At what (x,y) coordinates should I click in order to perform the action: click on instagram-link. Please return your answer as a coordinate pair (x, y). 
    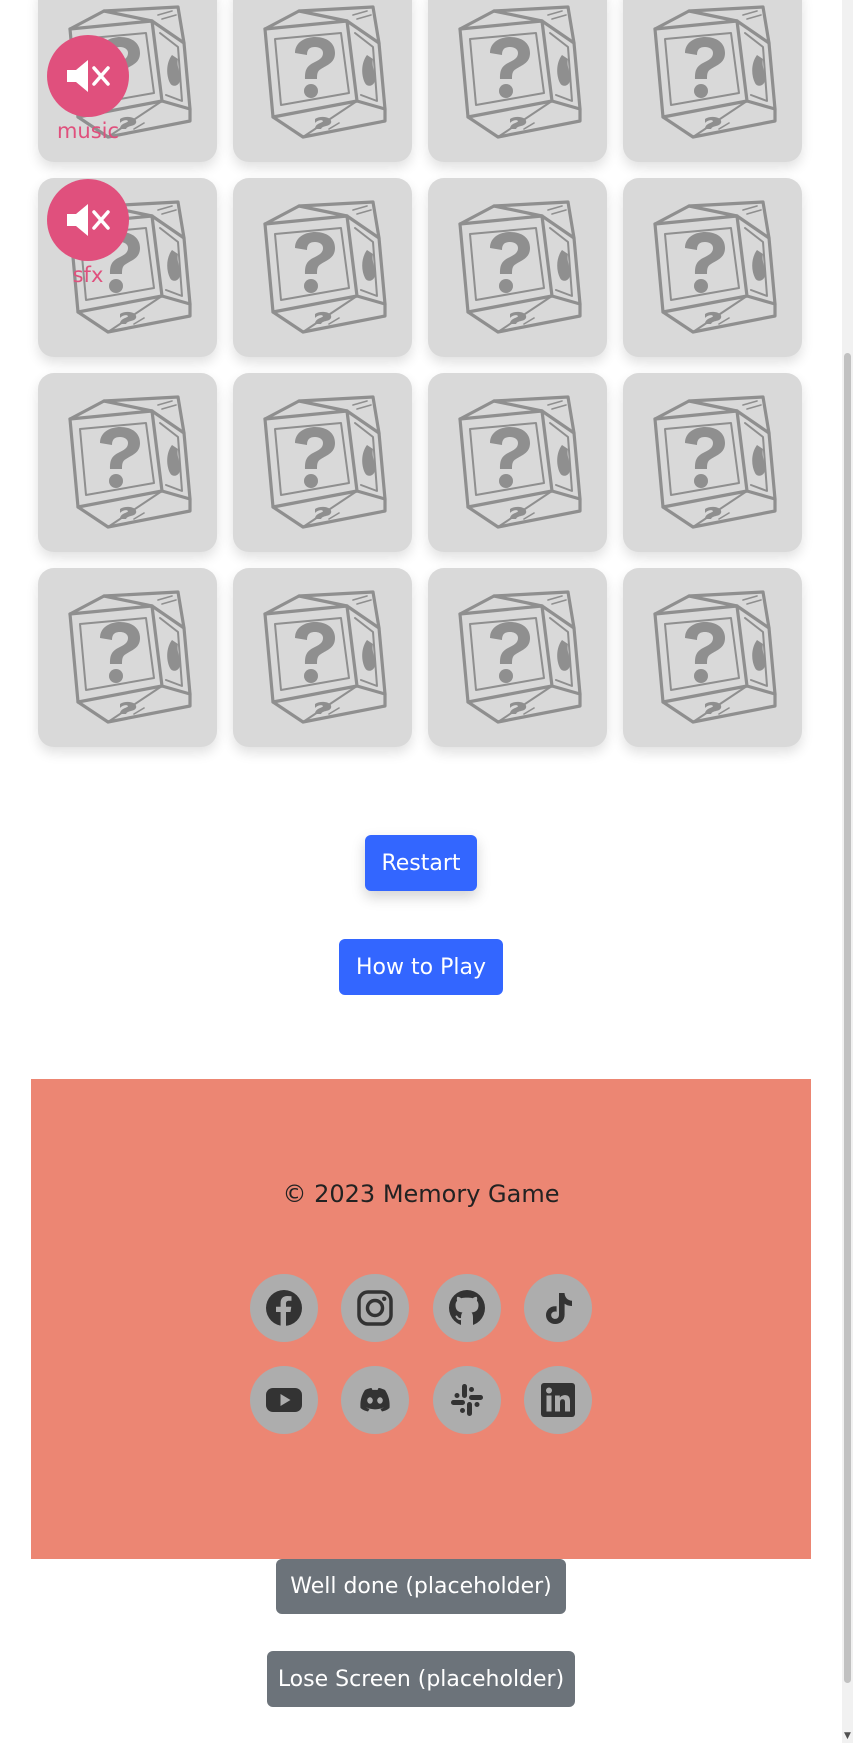
    Looking at the image, I should click on (375, 1308).